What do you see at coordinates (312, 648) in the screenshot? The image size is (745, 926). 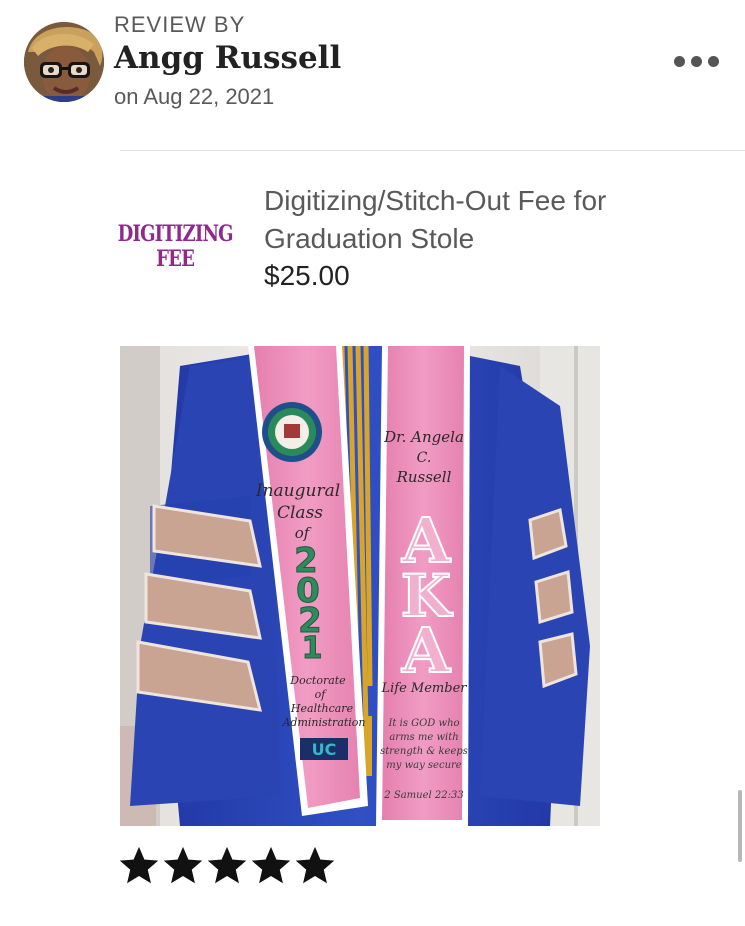 I see `stole-year-digit: 1` at bounding box center [312, 648].